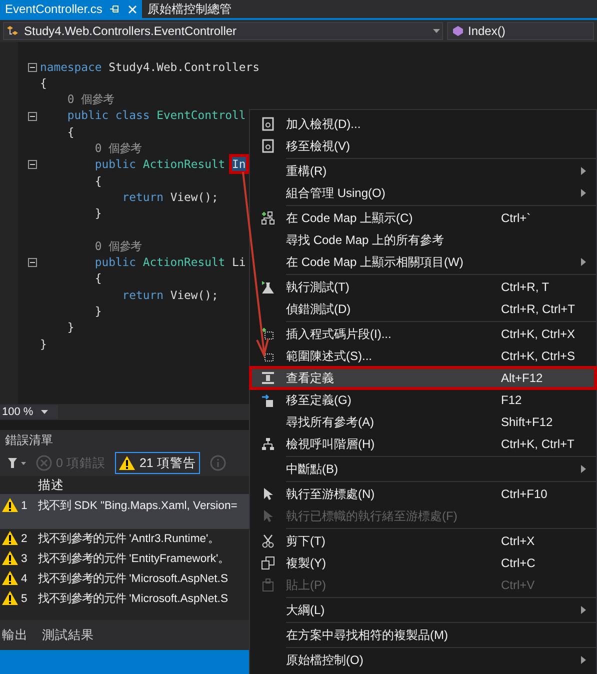 Image resolution: width=597 pixels, height=674 pixels. What do you see at coordinates (29, 440) in the screenshot?
I see `panel-title: 錯誤清單` at bounding box center [29, 440].